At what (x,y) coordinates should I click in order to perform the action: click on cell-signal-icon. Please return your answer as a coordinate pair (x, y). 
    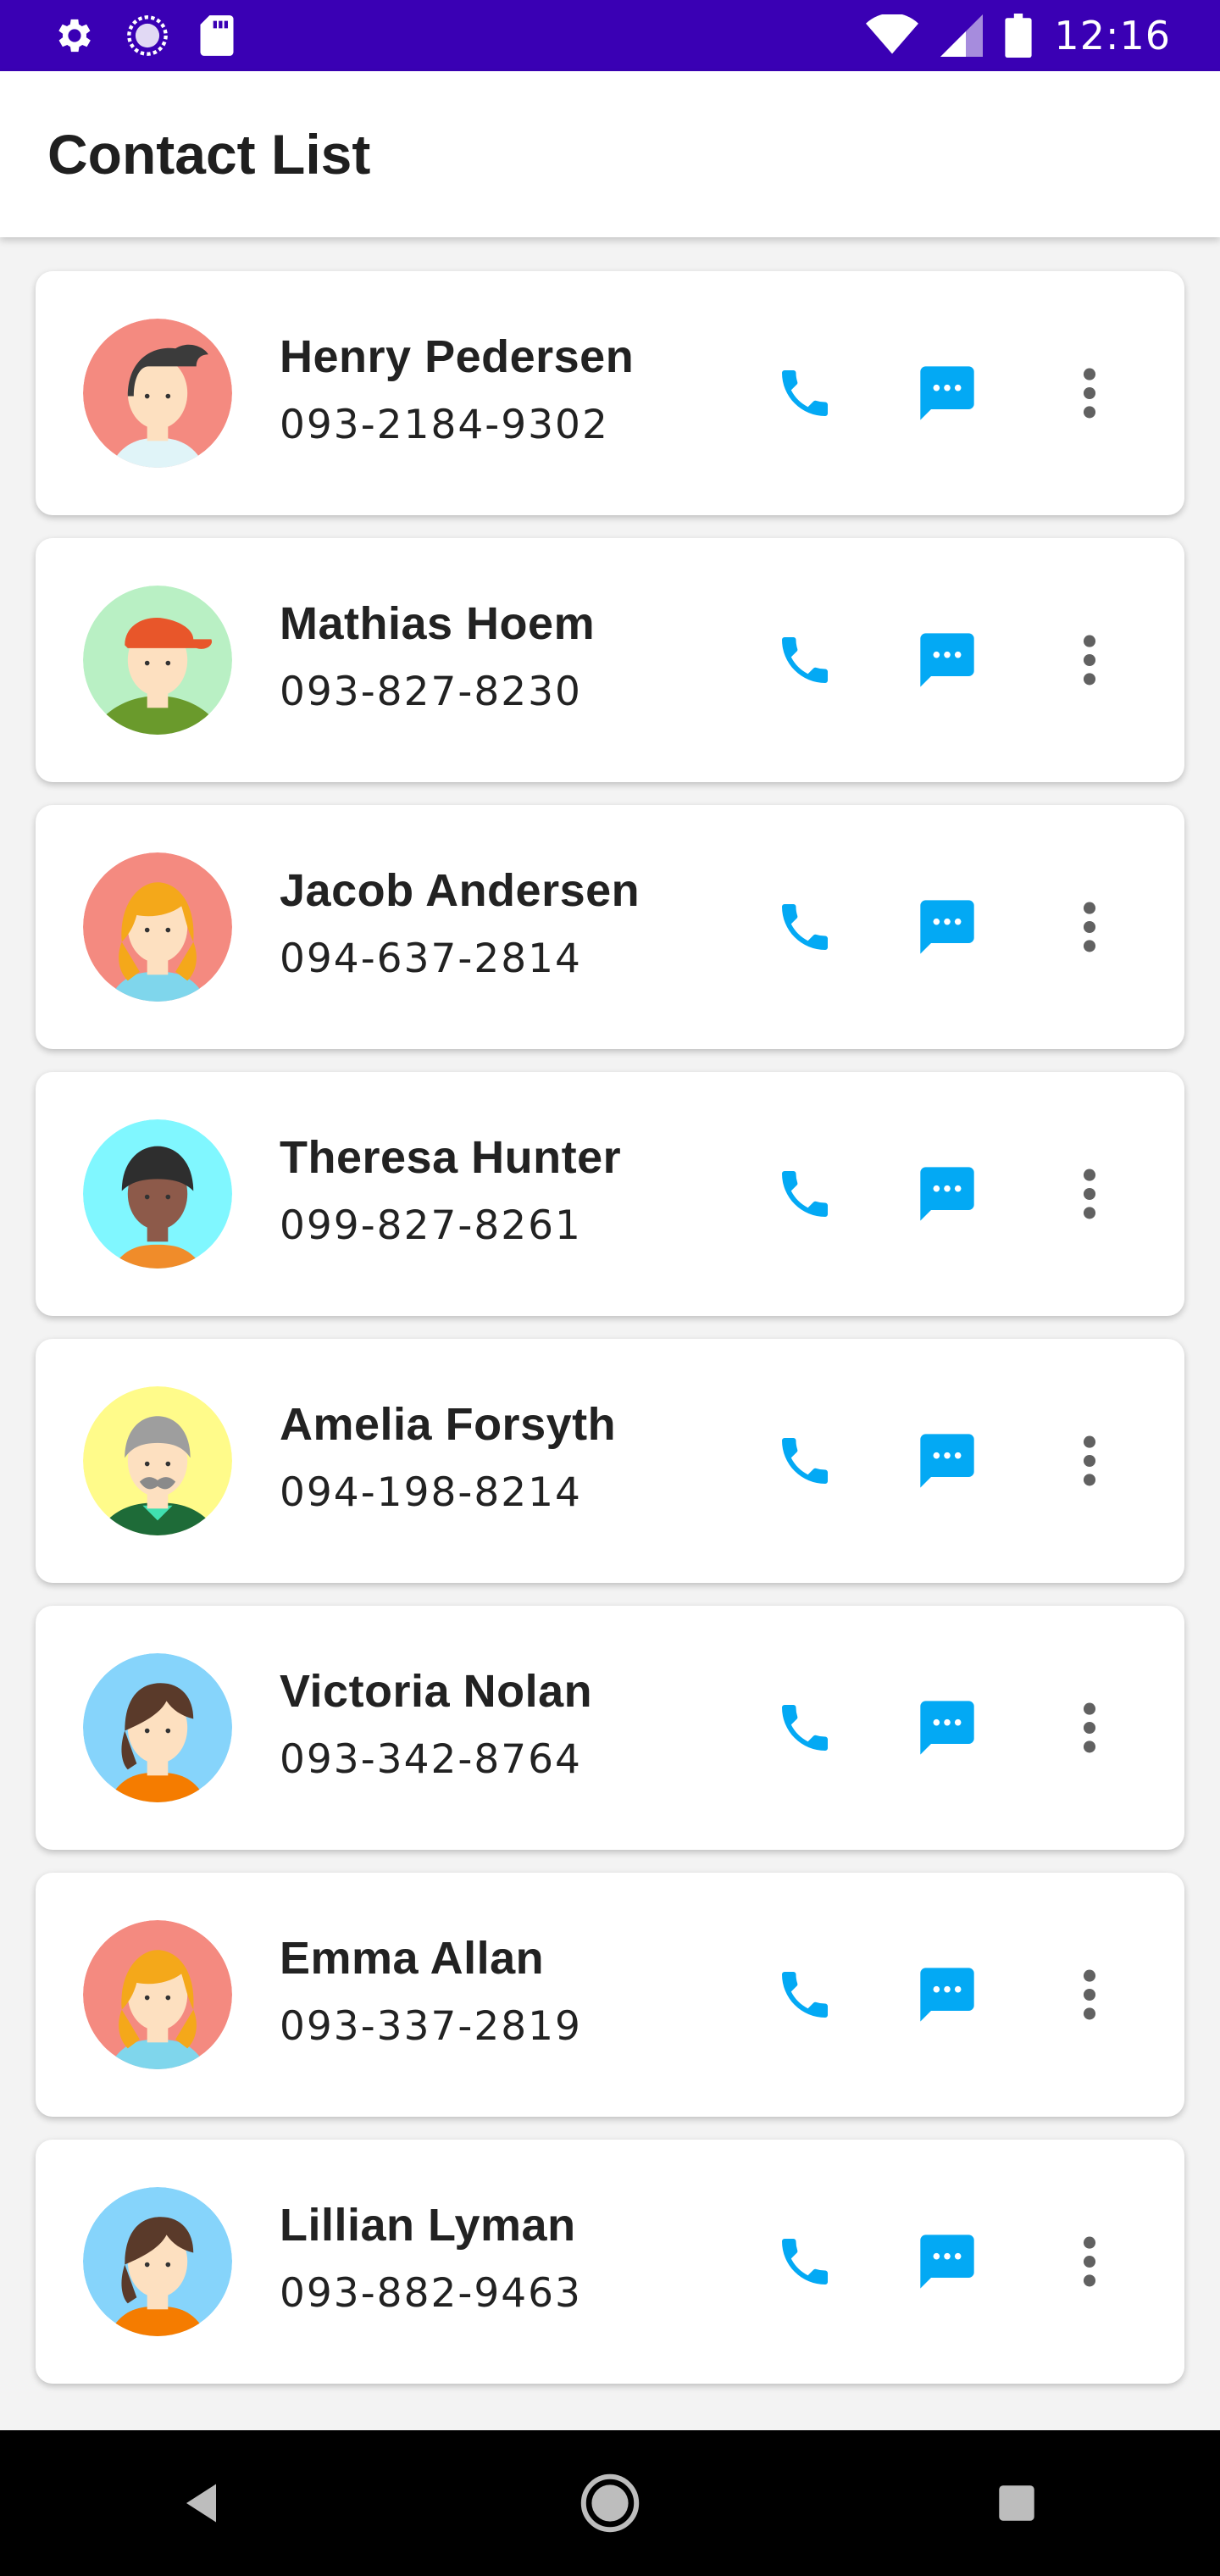
    Looking at the image, I should click on (962, 35).